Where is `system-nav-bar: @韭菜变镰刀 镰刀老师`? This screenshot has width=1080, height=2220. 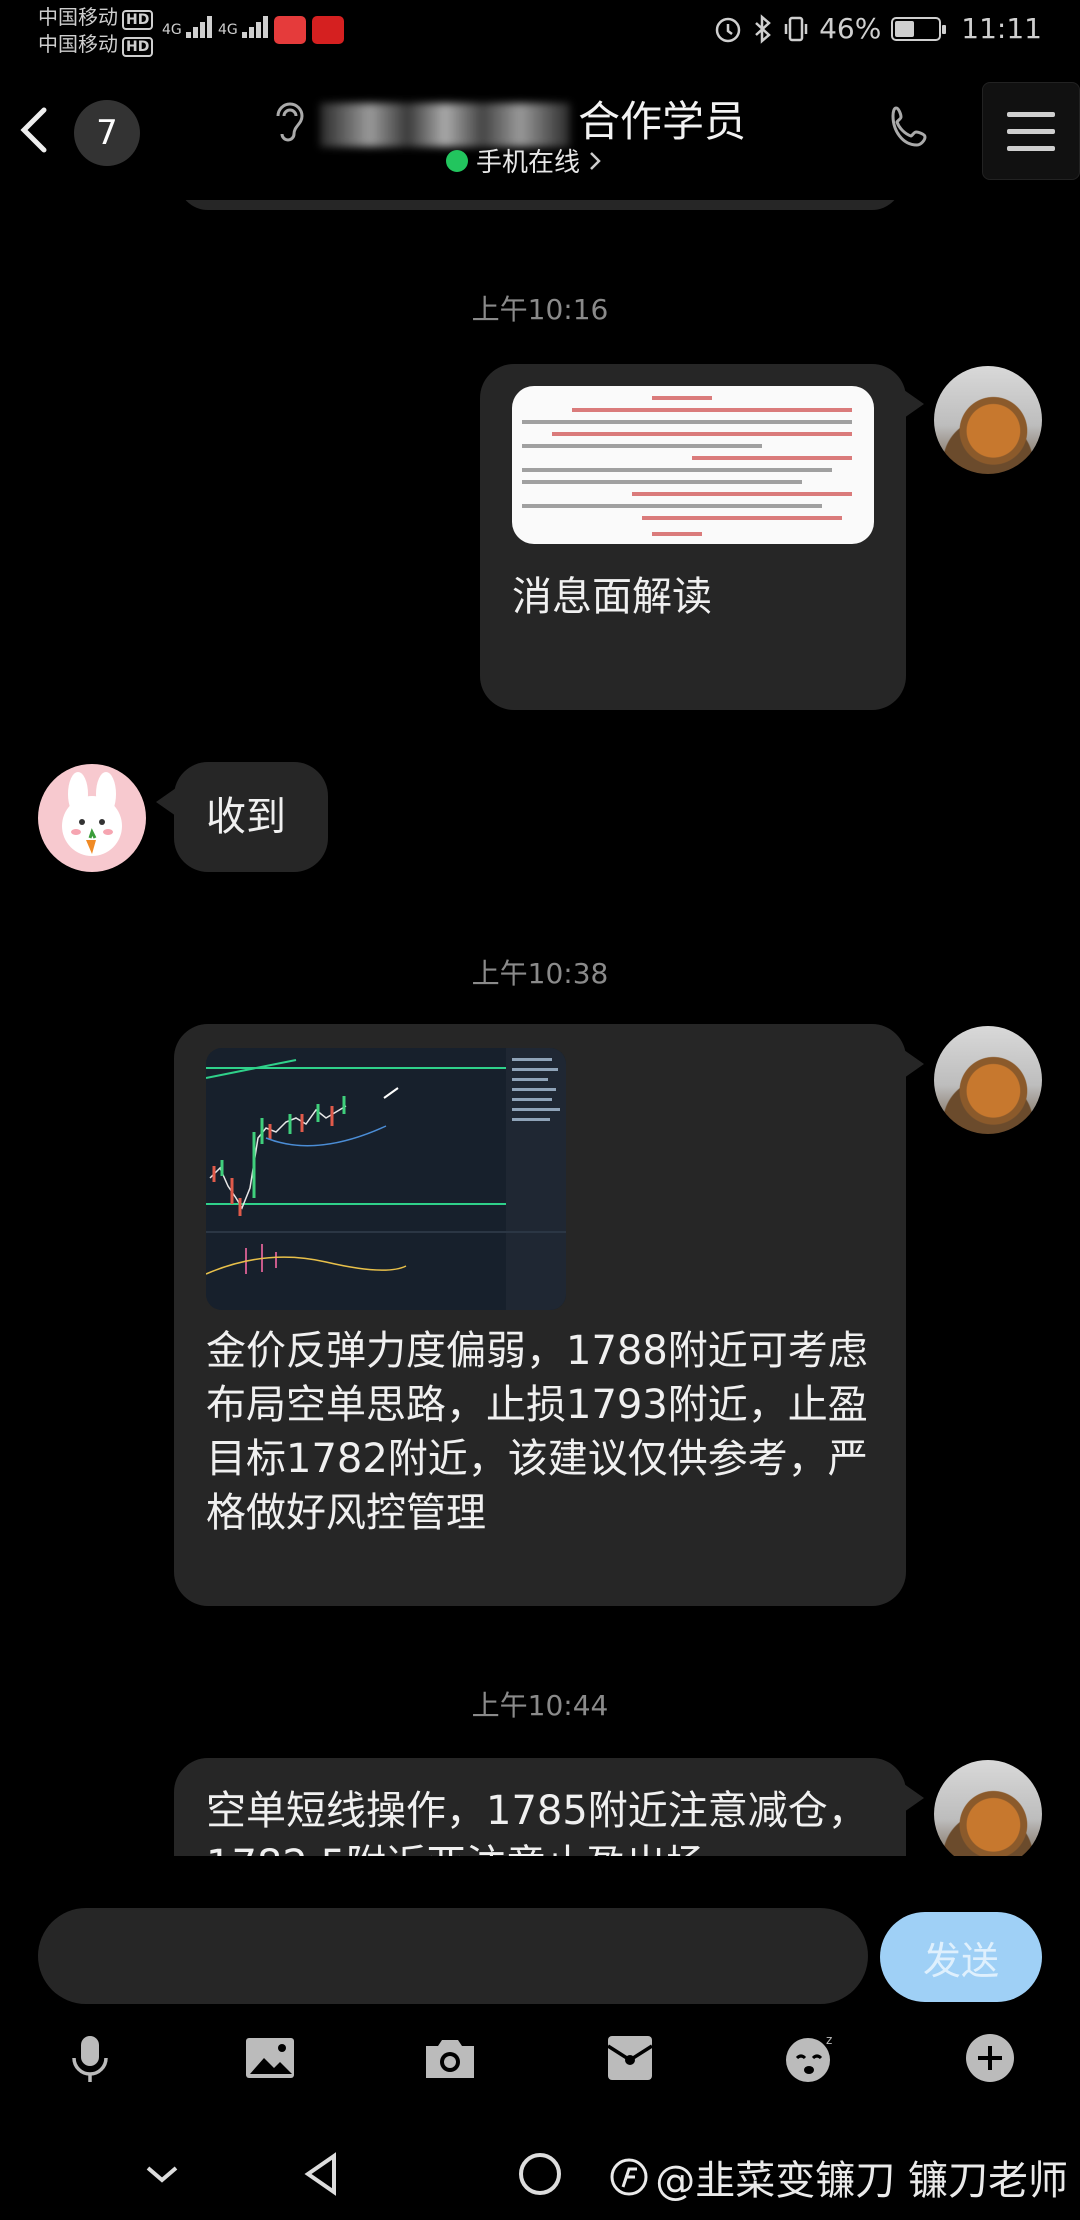
system-nav-bar: @韭菜变镰刀 镰刀老师 is located at coordinates (540, 2170).